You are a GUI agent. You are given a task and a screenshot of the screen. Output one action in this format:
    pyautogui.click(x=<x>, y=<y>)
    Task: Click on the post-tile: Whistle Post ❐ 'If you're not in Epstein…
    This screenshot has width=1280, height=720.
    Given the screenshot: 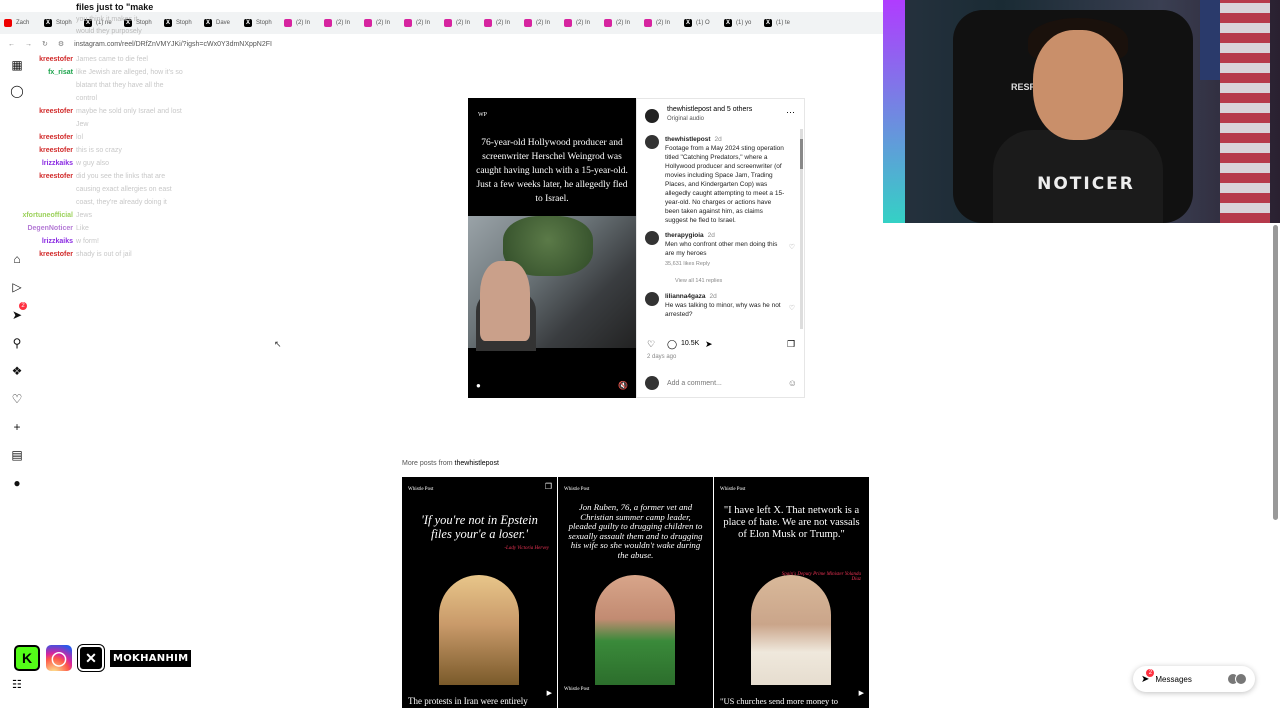 What is the action you would take?
    pyautogui.click(x=479, y=581)
    